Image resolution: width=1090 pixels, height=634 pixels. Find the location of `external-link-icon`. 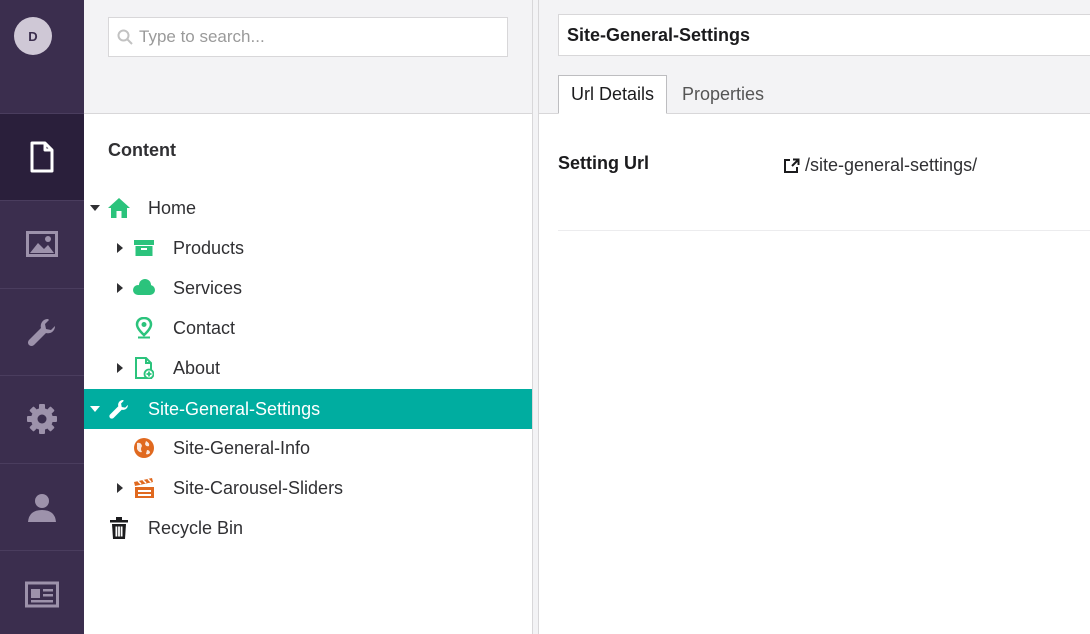

external-link-icon is located at coordinates (792, 165).